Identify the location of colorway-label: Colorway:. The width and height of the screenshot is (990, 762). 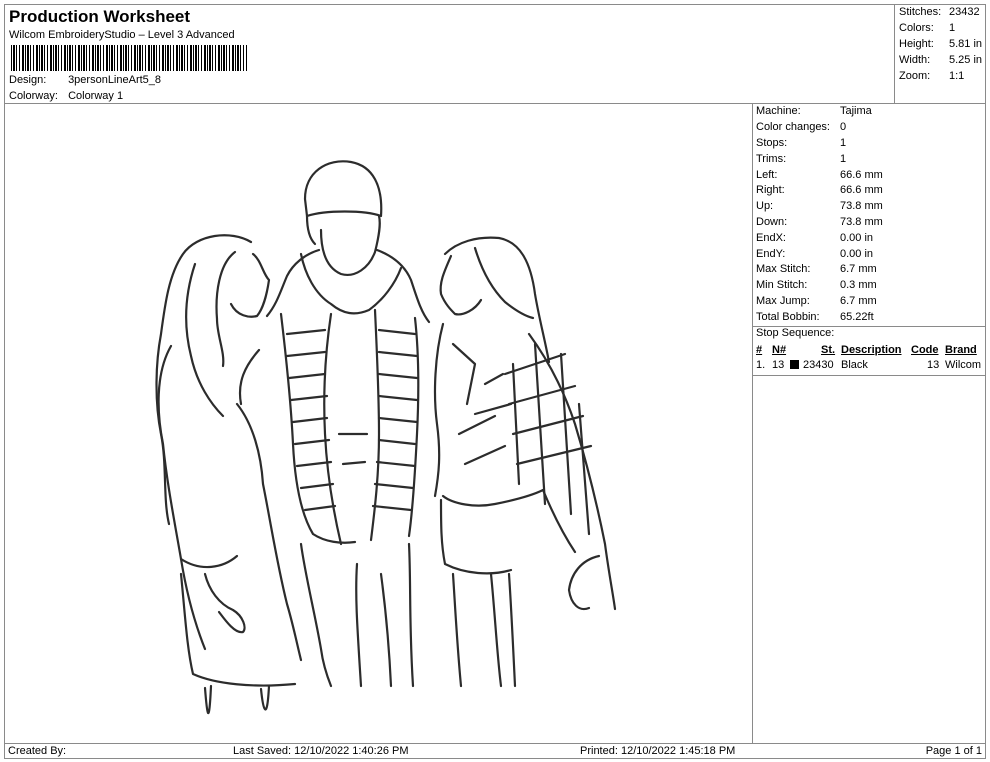
(33, 96).